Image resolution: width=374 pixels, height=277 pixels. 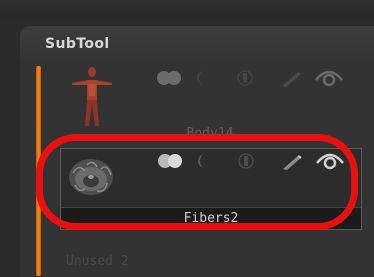 I want to click on active-indicator-bar, so click(x=38, y=171).